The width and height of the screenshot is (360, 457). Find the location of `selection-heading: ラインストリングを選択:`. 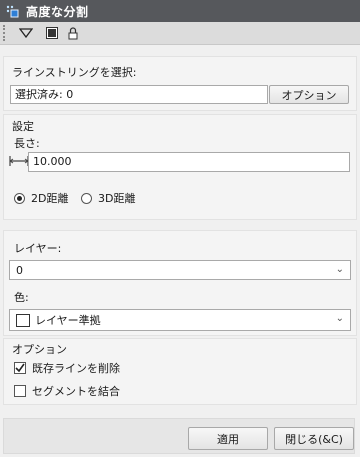

selection-heading: ラインストリングを選択: is located at coordinates (74, 72).